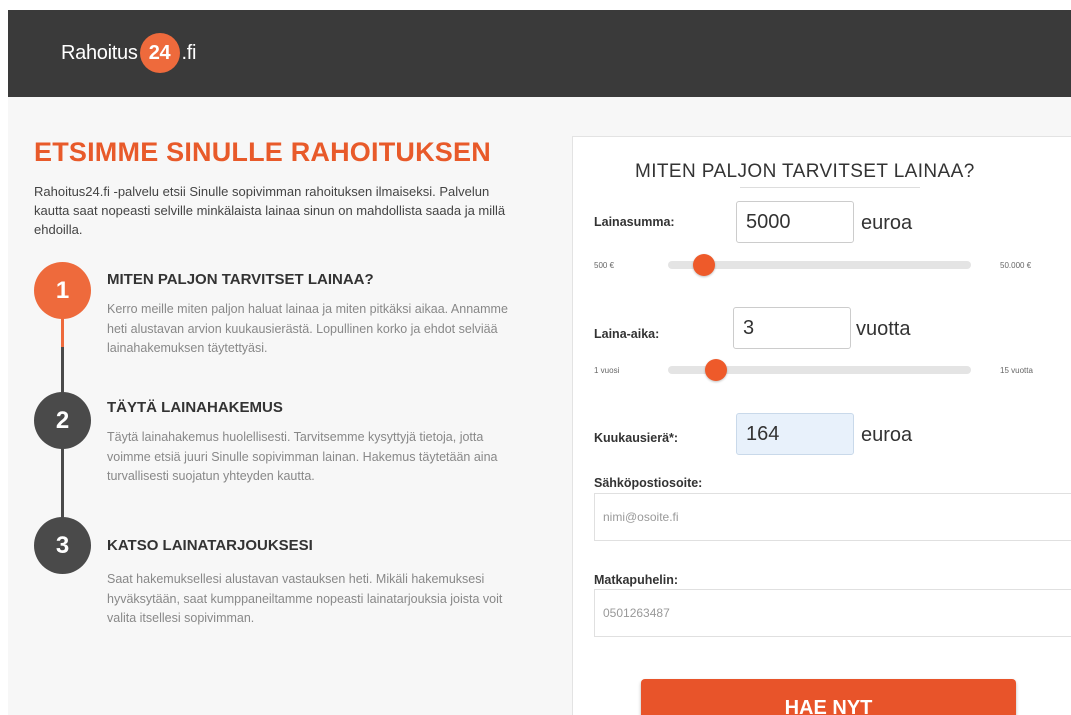  Describe the element at coordinates (828, 697) in the screenshot. I see `submit-button: HAE NYT` at that location.